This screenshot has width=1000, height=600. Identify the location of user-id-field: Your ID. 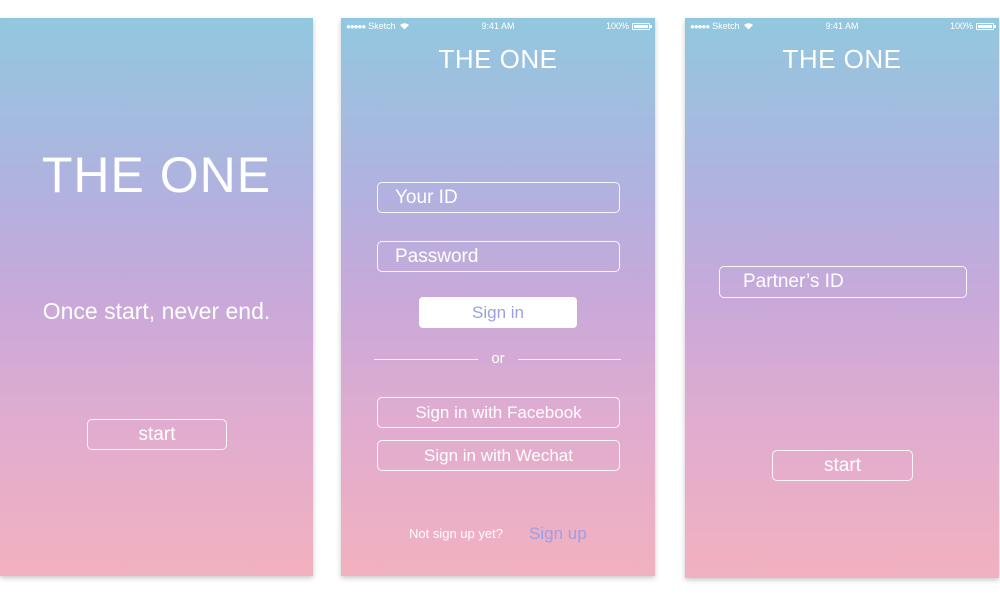
(498, 197).